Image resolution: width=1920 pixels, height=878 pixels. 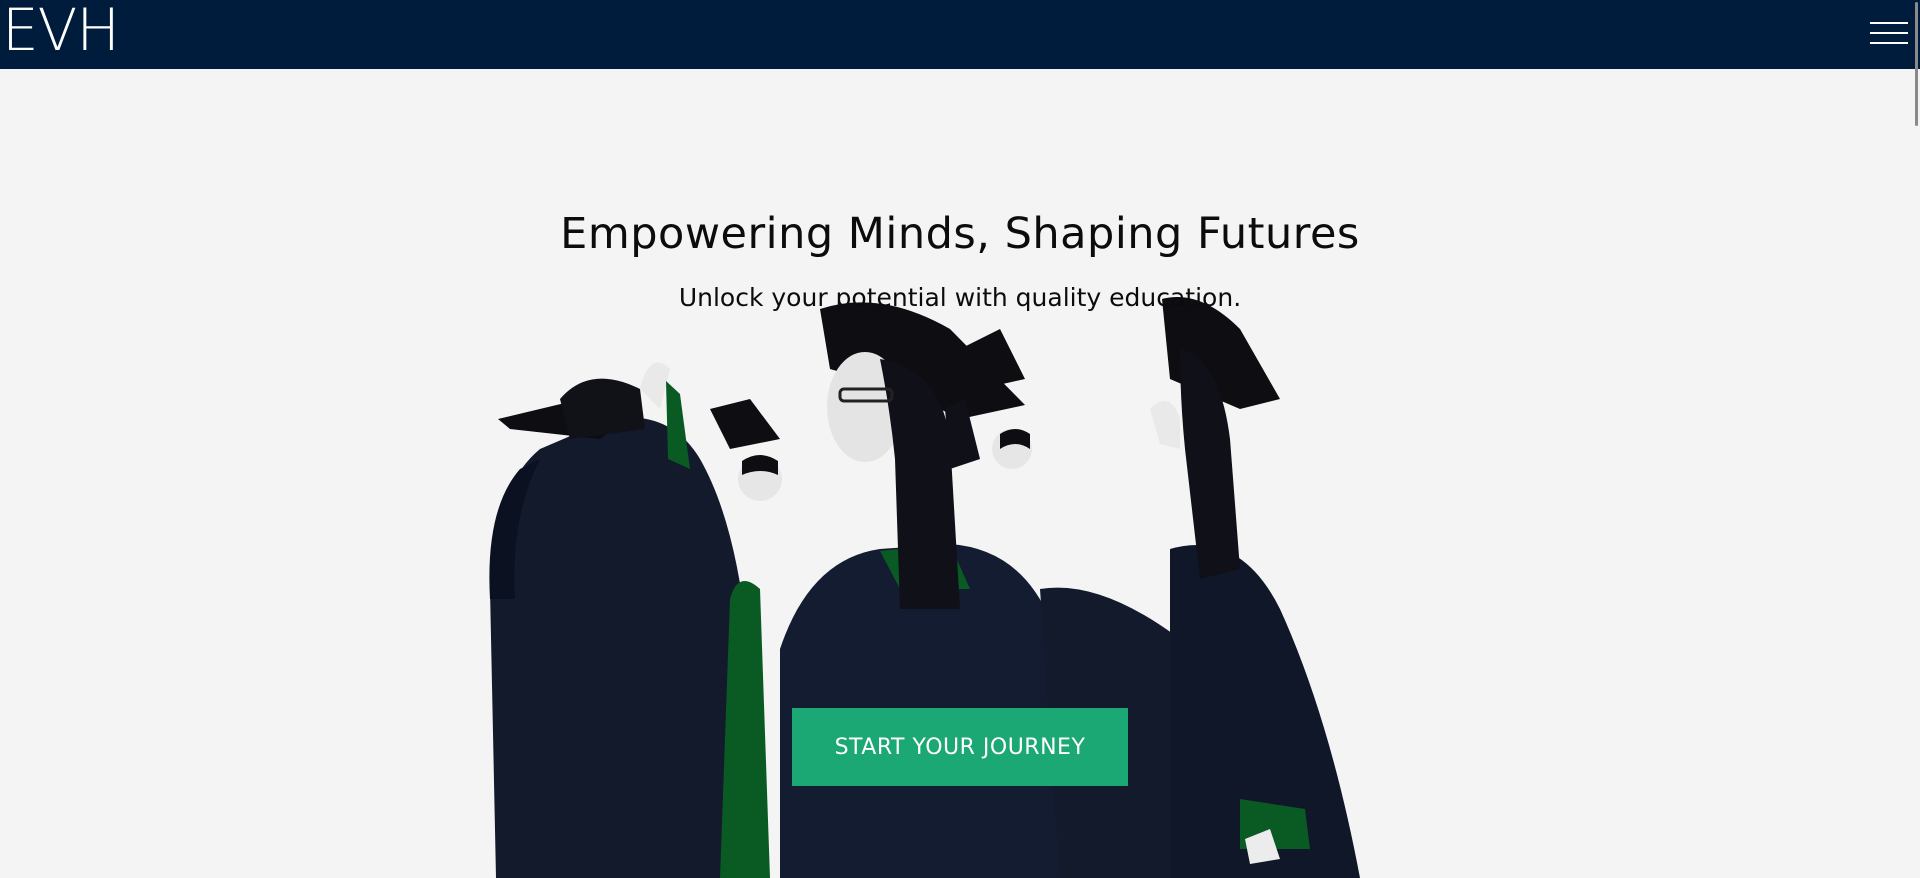 What do you see at coordinates (624, 620) in the screenshot?
I see `graduate-figure-left` at bounding box center [624, 620].